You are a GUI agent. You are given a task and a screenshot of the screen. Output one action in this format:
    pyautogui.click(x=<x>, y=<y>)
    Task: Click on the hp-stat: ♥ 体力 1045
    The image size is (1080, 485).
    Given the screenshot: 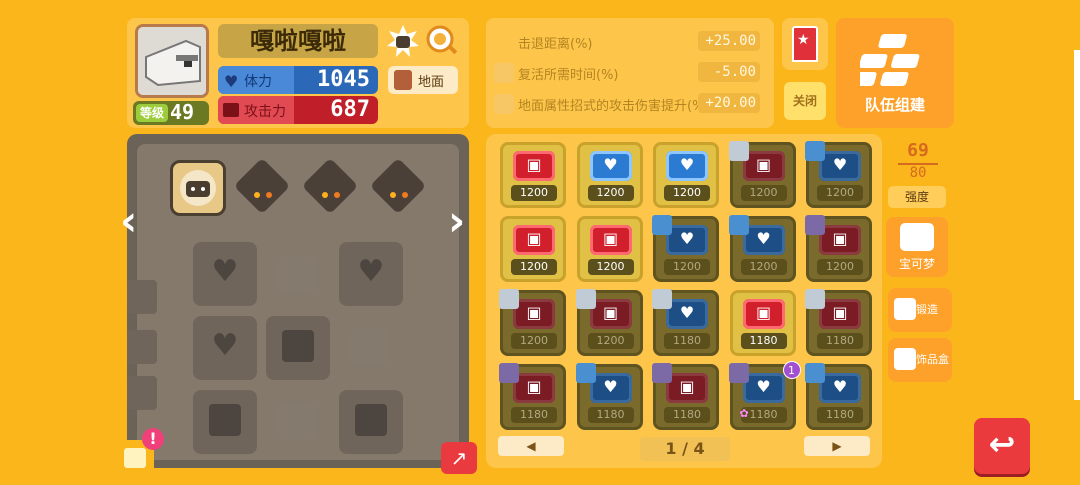 What is the action you would take?
    pyautogui.click(x=298, y=80)
    